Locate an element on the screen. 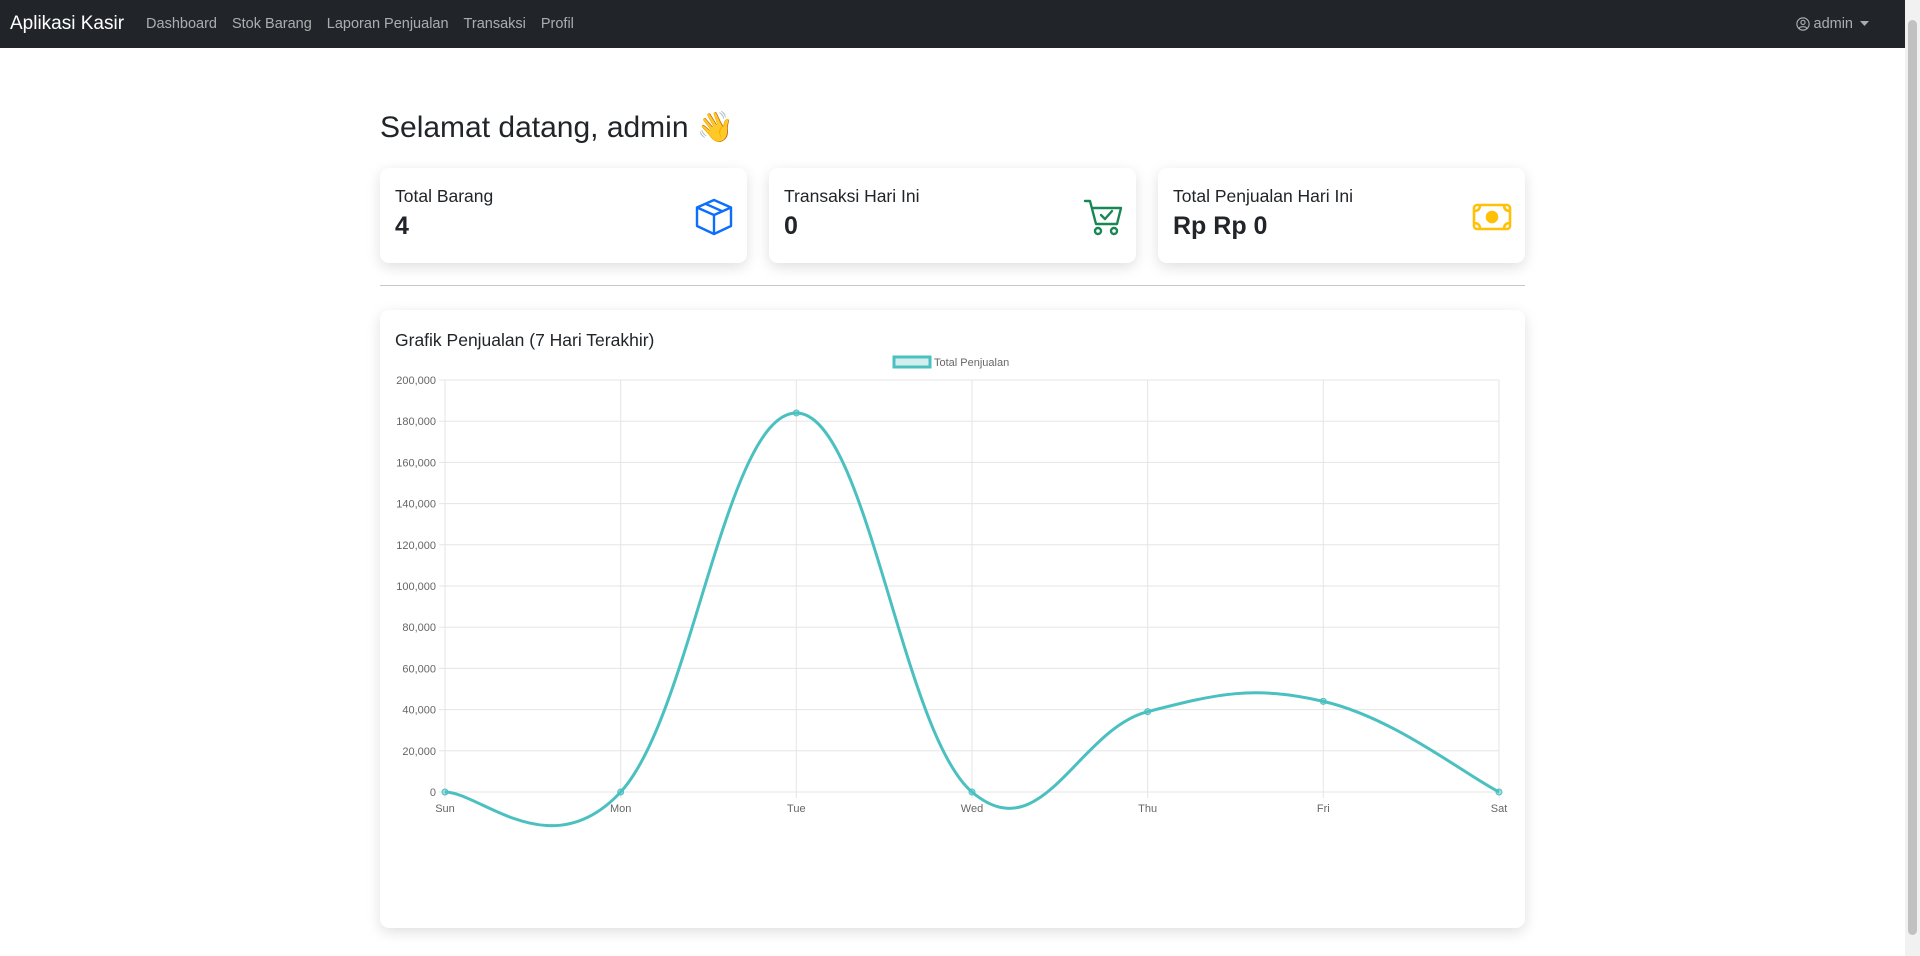 The image size is (1920, 956). nav-profil: Profil is located at coordinates (557, 24).